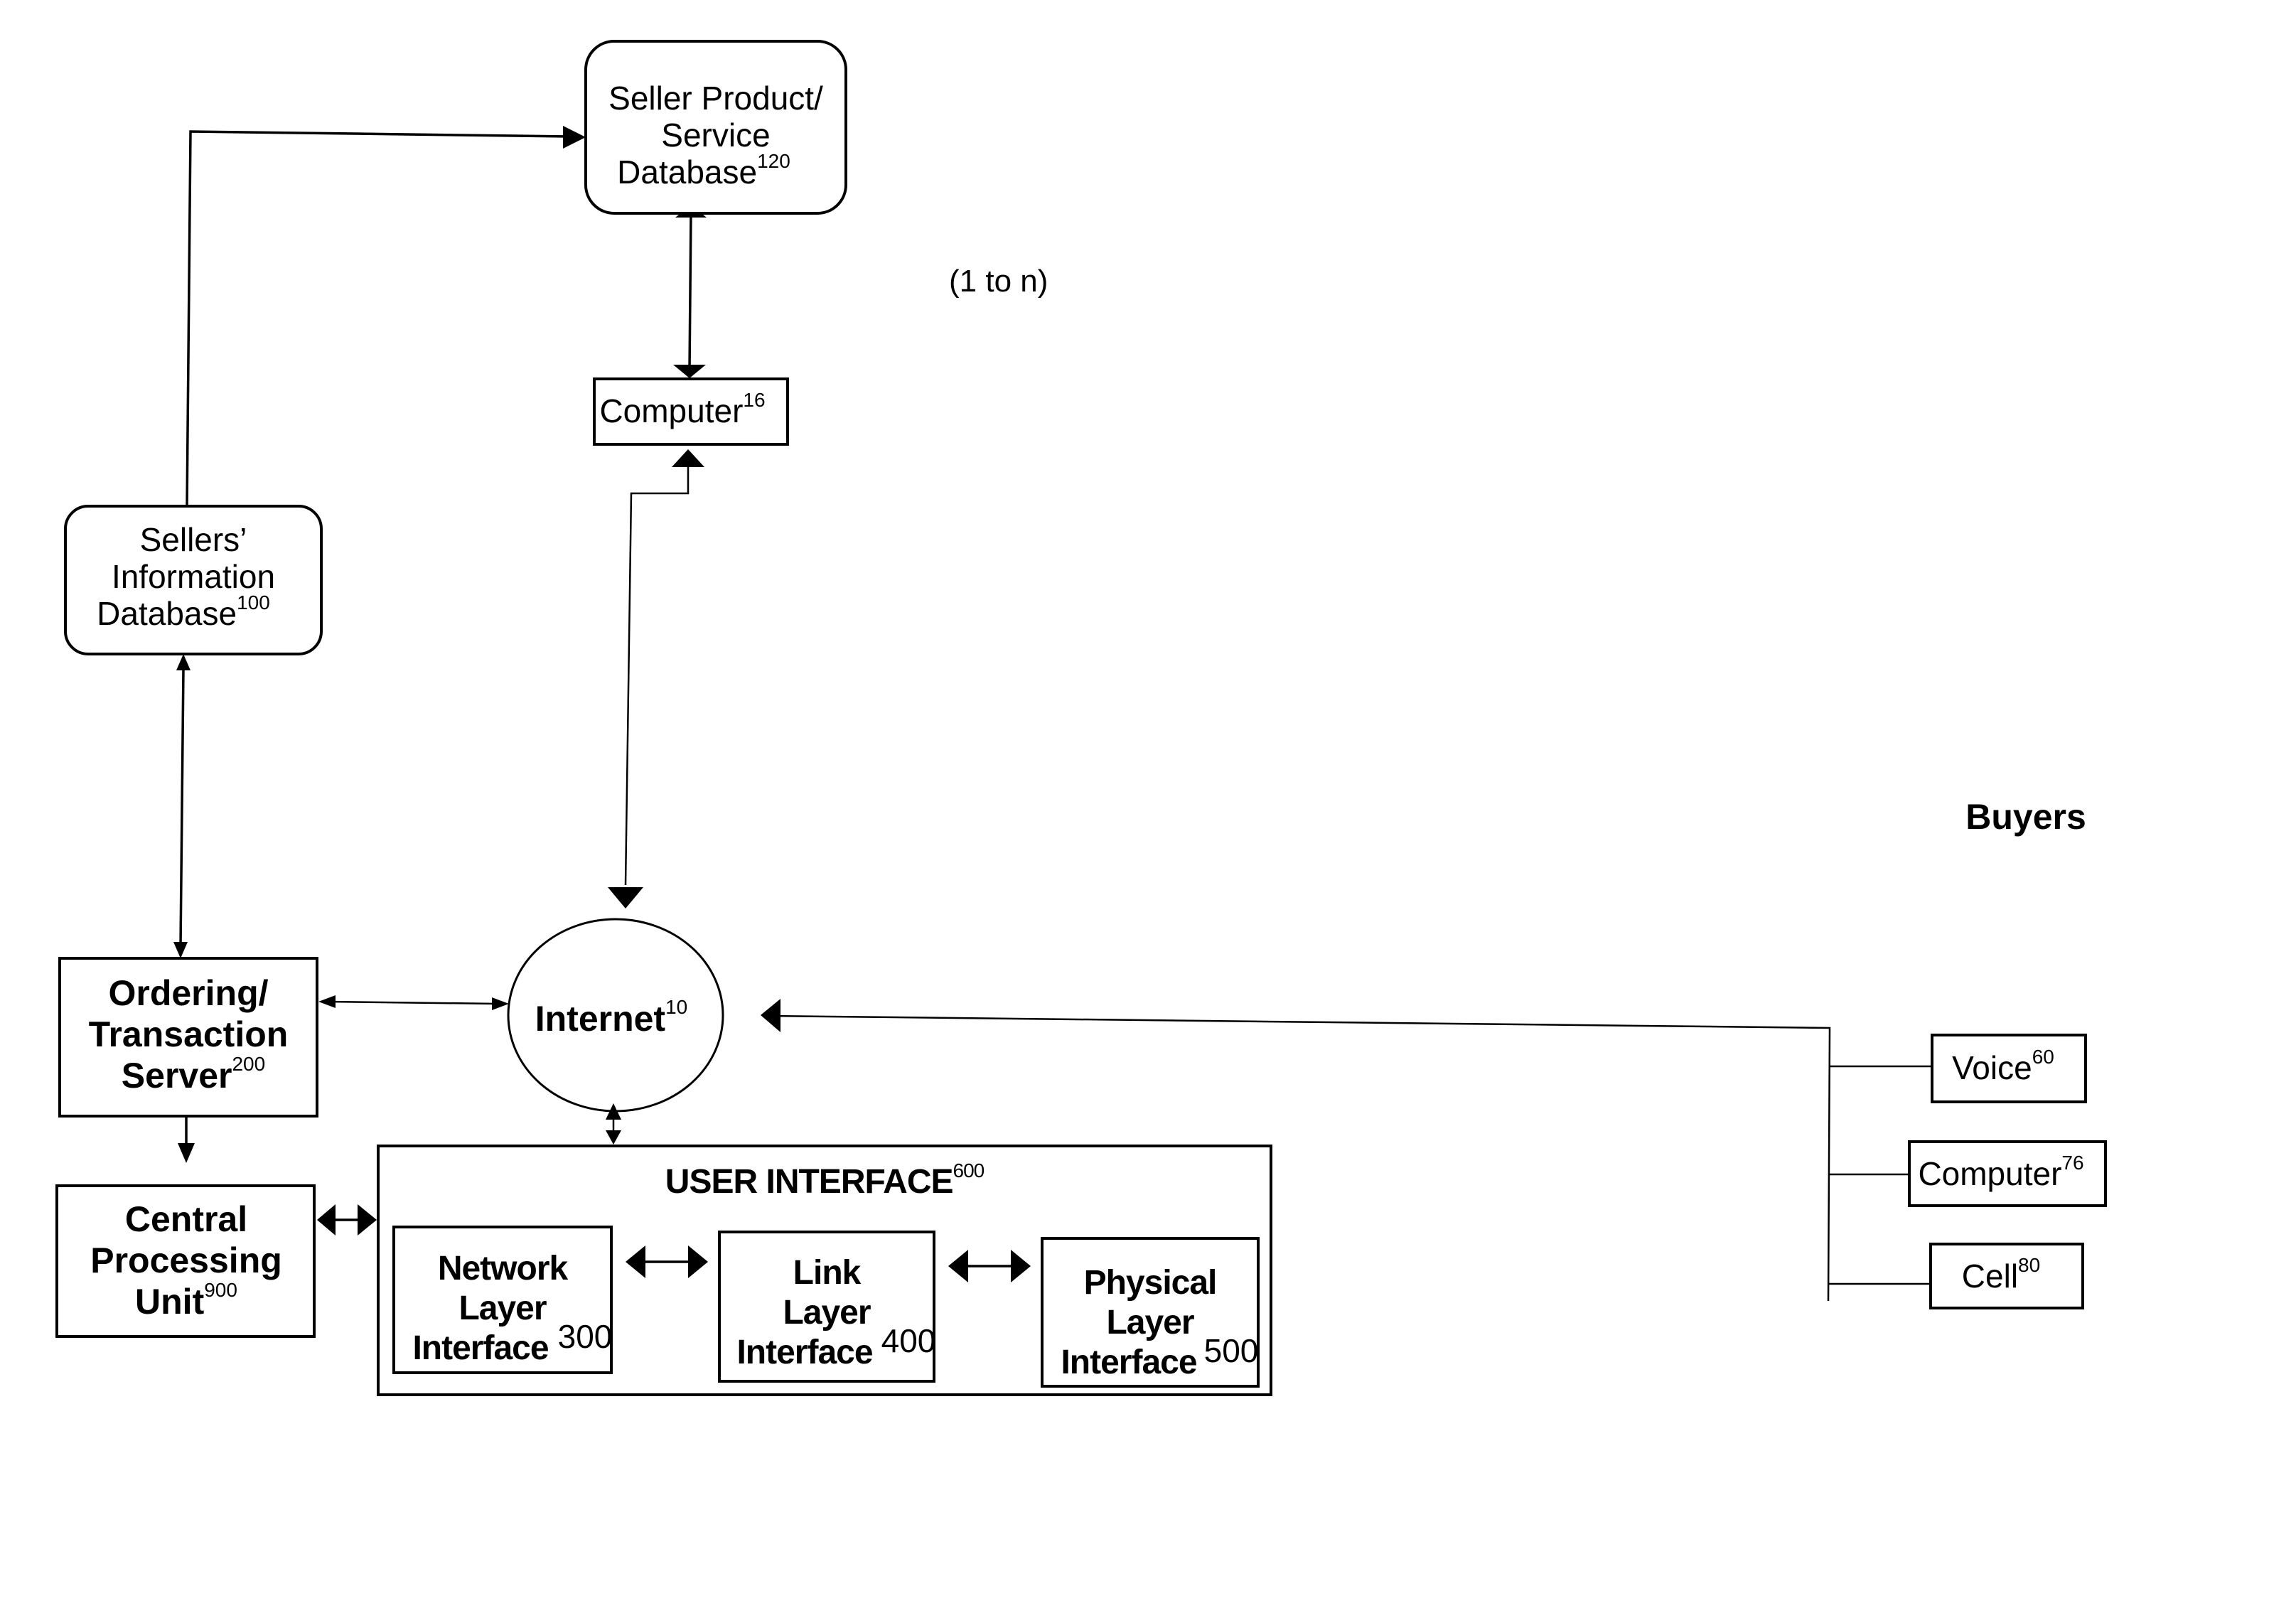 The image size is (2296, 1613). Describe the element at coordinates (682, 409) in the screenshot. I see `computer-16-label: Computer16` at that location.